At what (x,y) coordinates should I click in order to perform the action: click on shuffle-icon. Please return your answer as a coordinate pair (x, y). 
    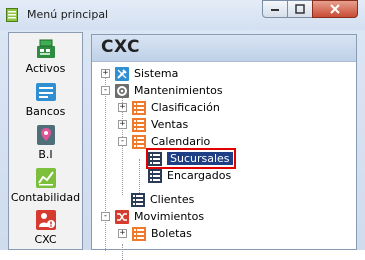
    Looking at the image, I should click on (122, 216).